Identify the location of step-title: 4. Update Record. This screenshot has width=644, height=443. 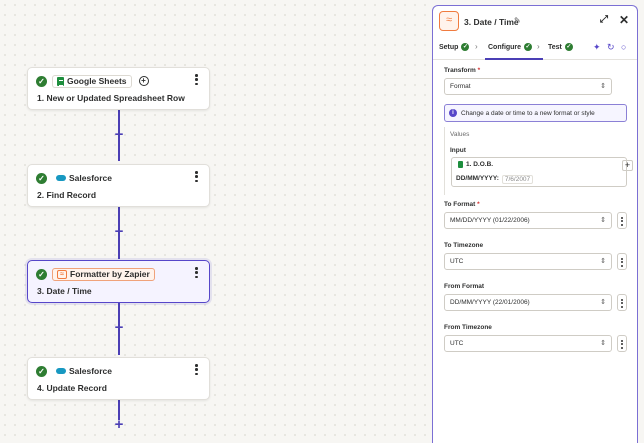
(72, 388).